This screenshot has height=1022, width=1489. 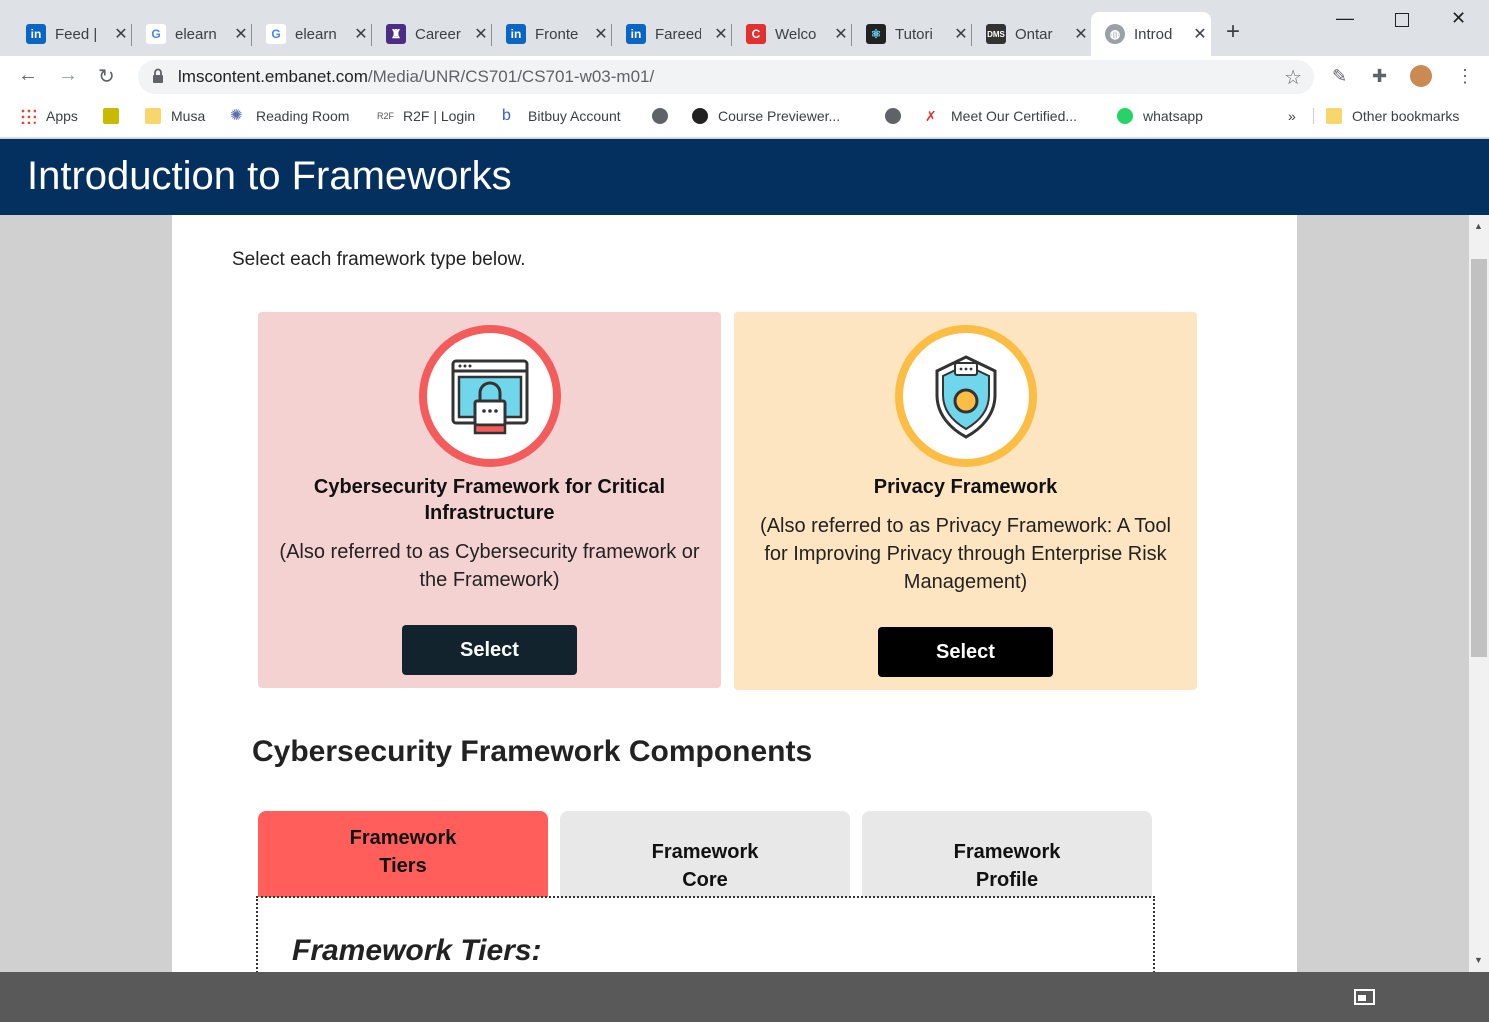 I want to click on page-banner: Introduction to Frameworks, so click(x=744, y=177).